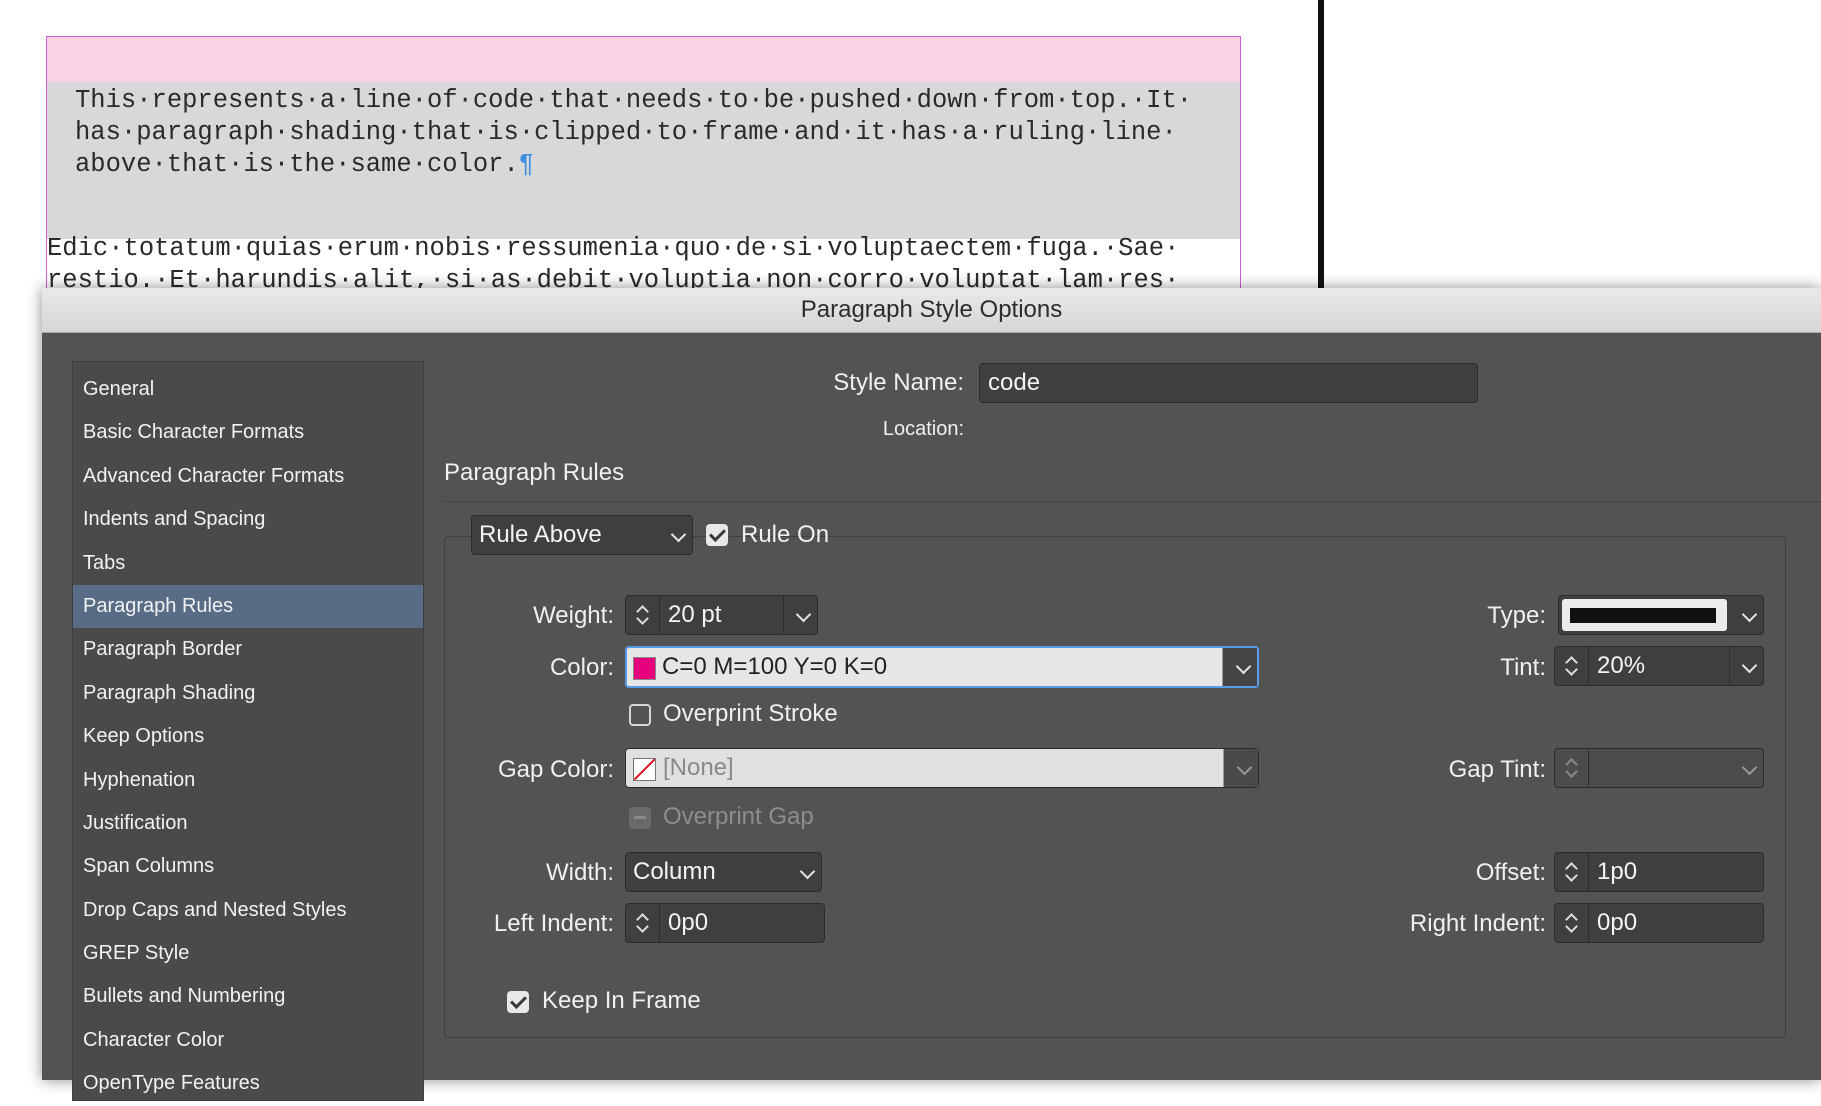  I want to click on weight-value: 20 pt, so click(695, 614).